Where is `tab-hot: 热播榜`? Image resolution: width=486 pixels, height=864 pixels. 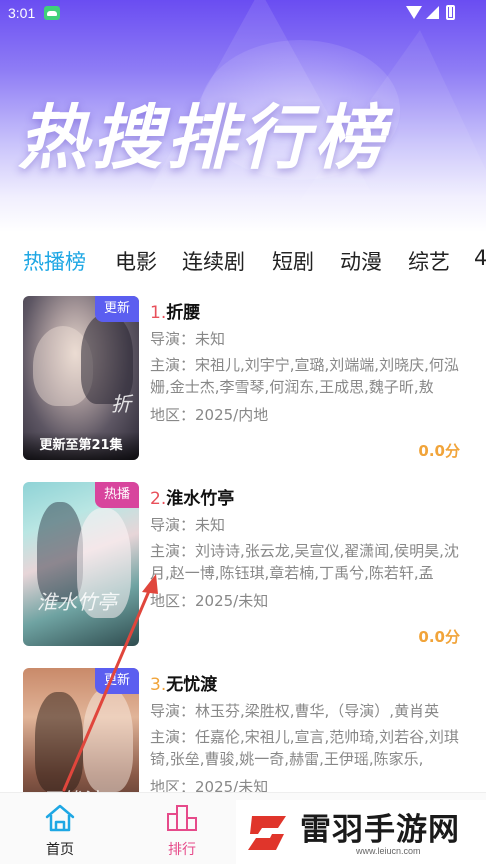
tab-hot: 热播榜 is located at coordinates (54, 261).